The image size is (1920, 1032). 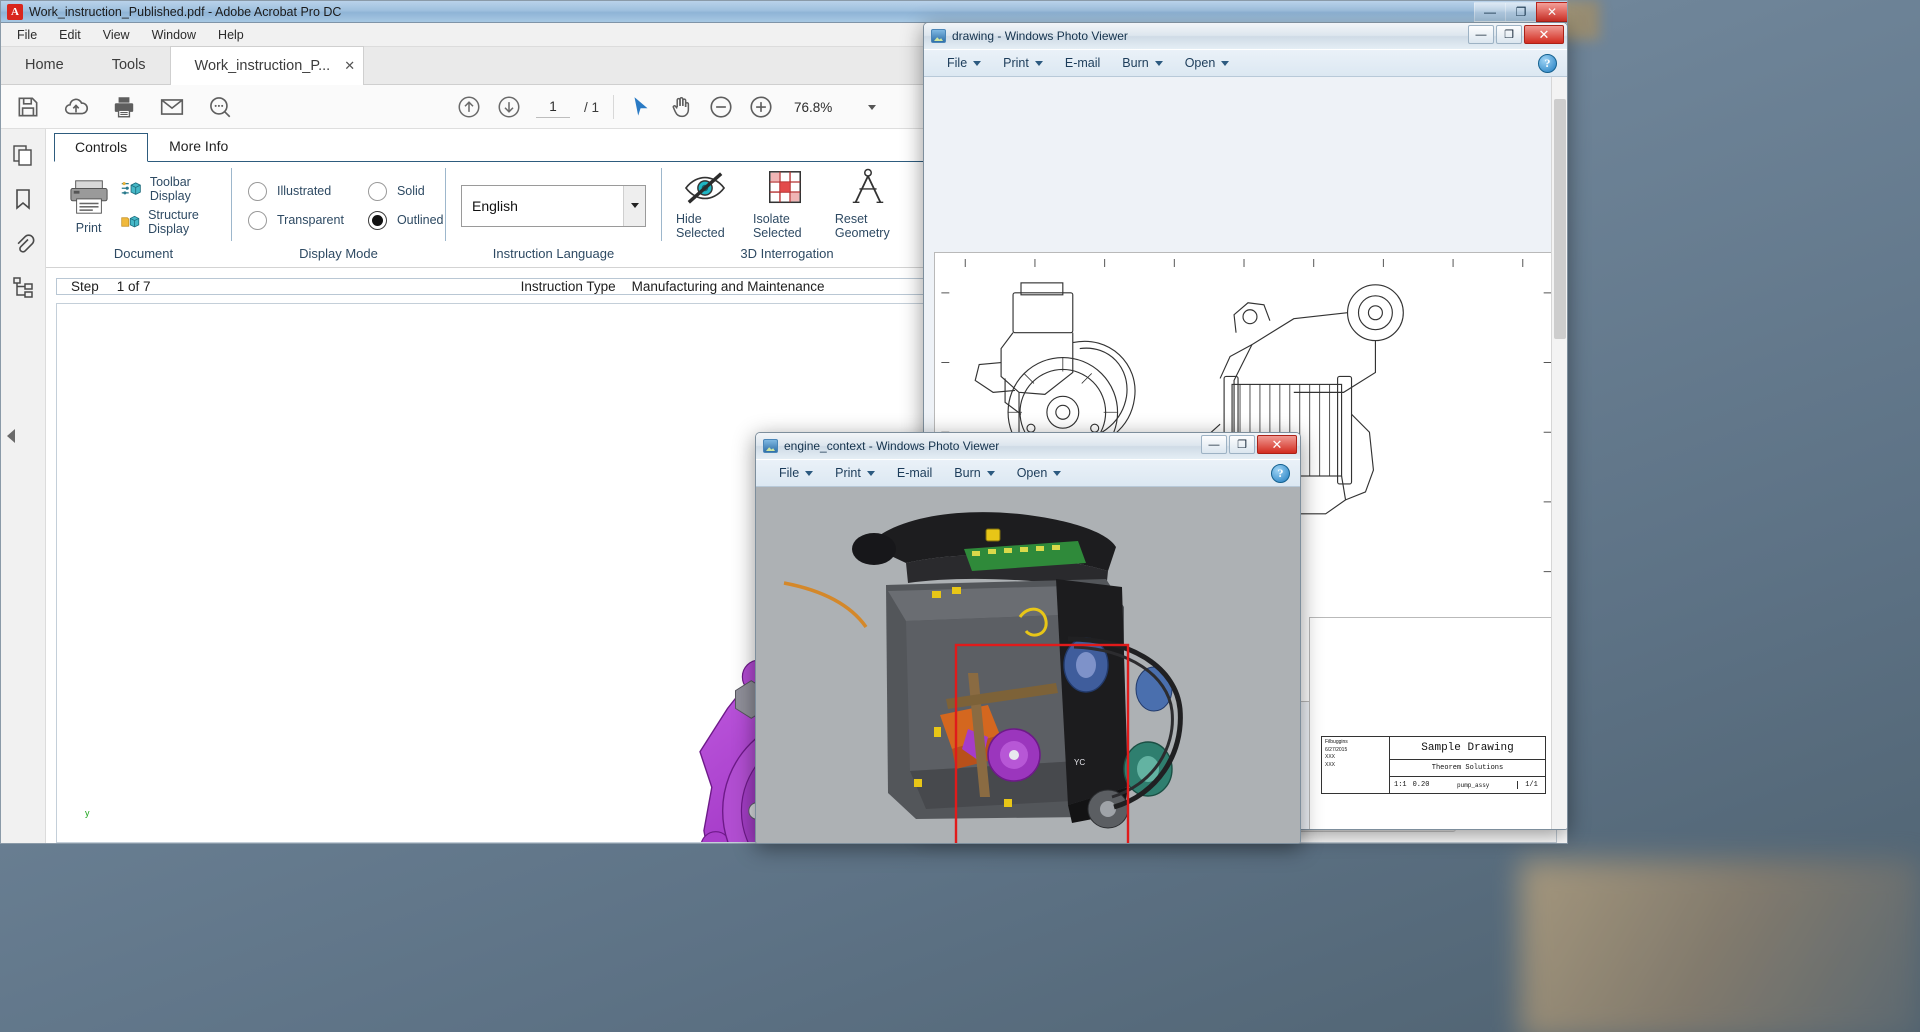 I want to click on tab-work-instruction: Work_instruction_P... ✕, so click(x=267, y=65).